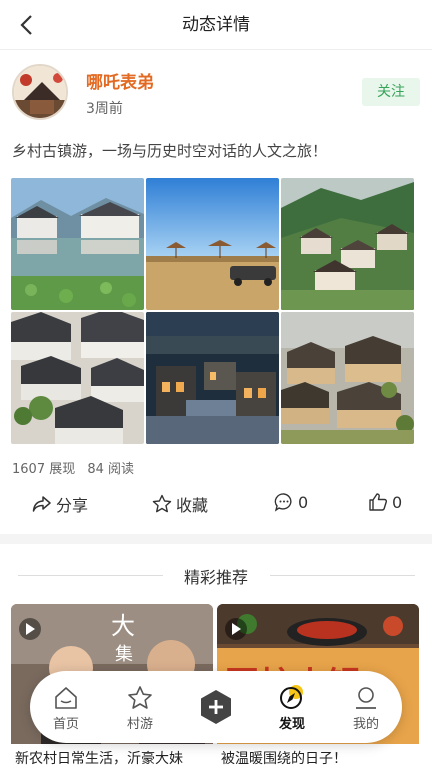  What do you see at coordinates (44, 469) in the screenshot?
I see `views-count: 1607 展现` at bounding box center [44, 469].